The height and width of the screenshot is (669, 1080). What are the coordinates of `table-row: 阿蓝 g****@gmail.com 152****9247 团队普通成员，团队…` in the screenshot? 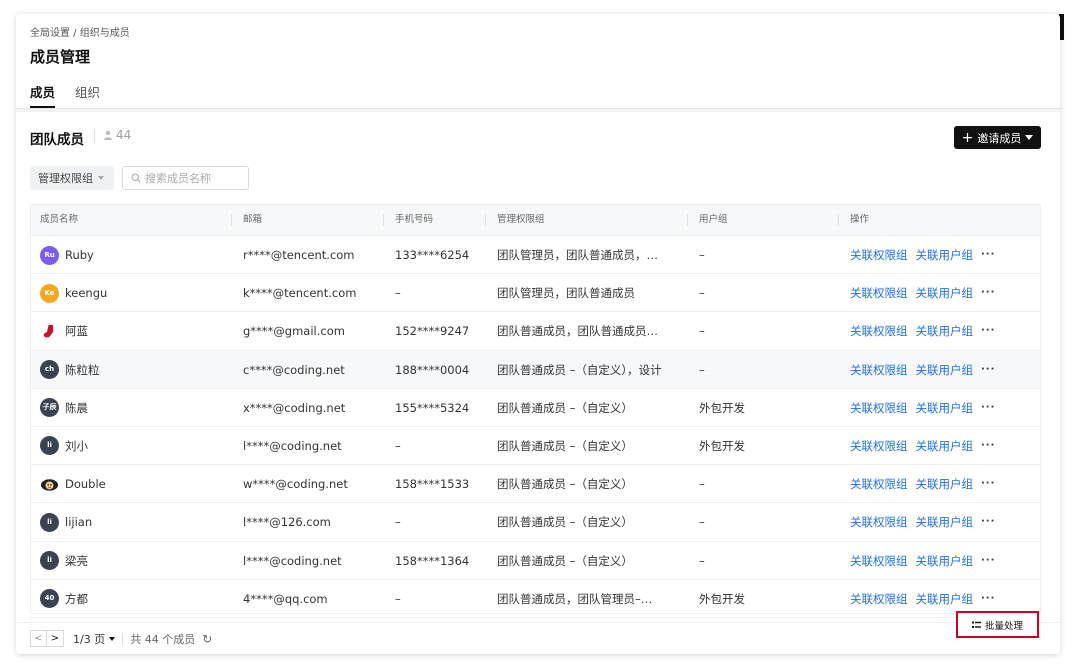 It's located at (535, 331).